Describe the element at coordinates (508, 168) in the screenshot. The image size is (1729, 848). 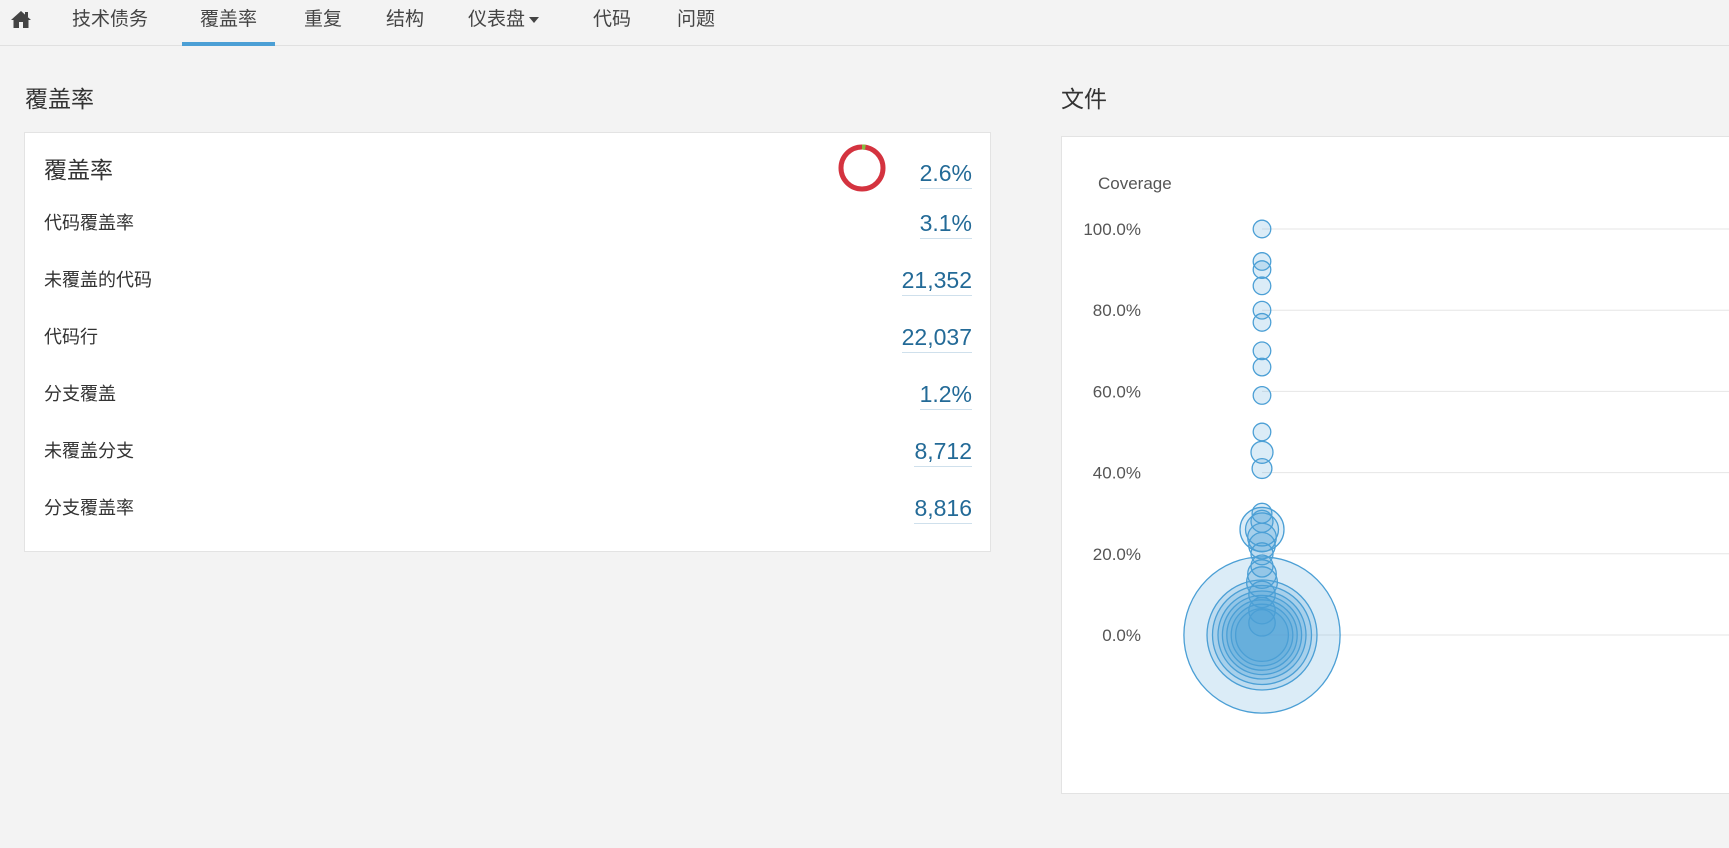
I see `metric-row: 覆盖率 2.6%` at that location.